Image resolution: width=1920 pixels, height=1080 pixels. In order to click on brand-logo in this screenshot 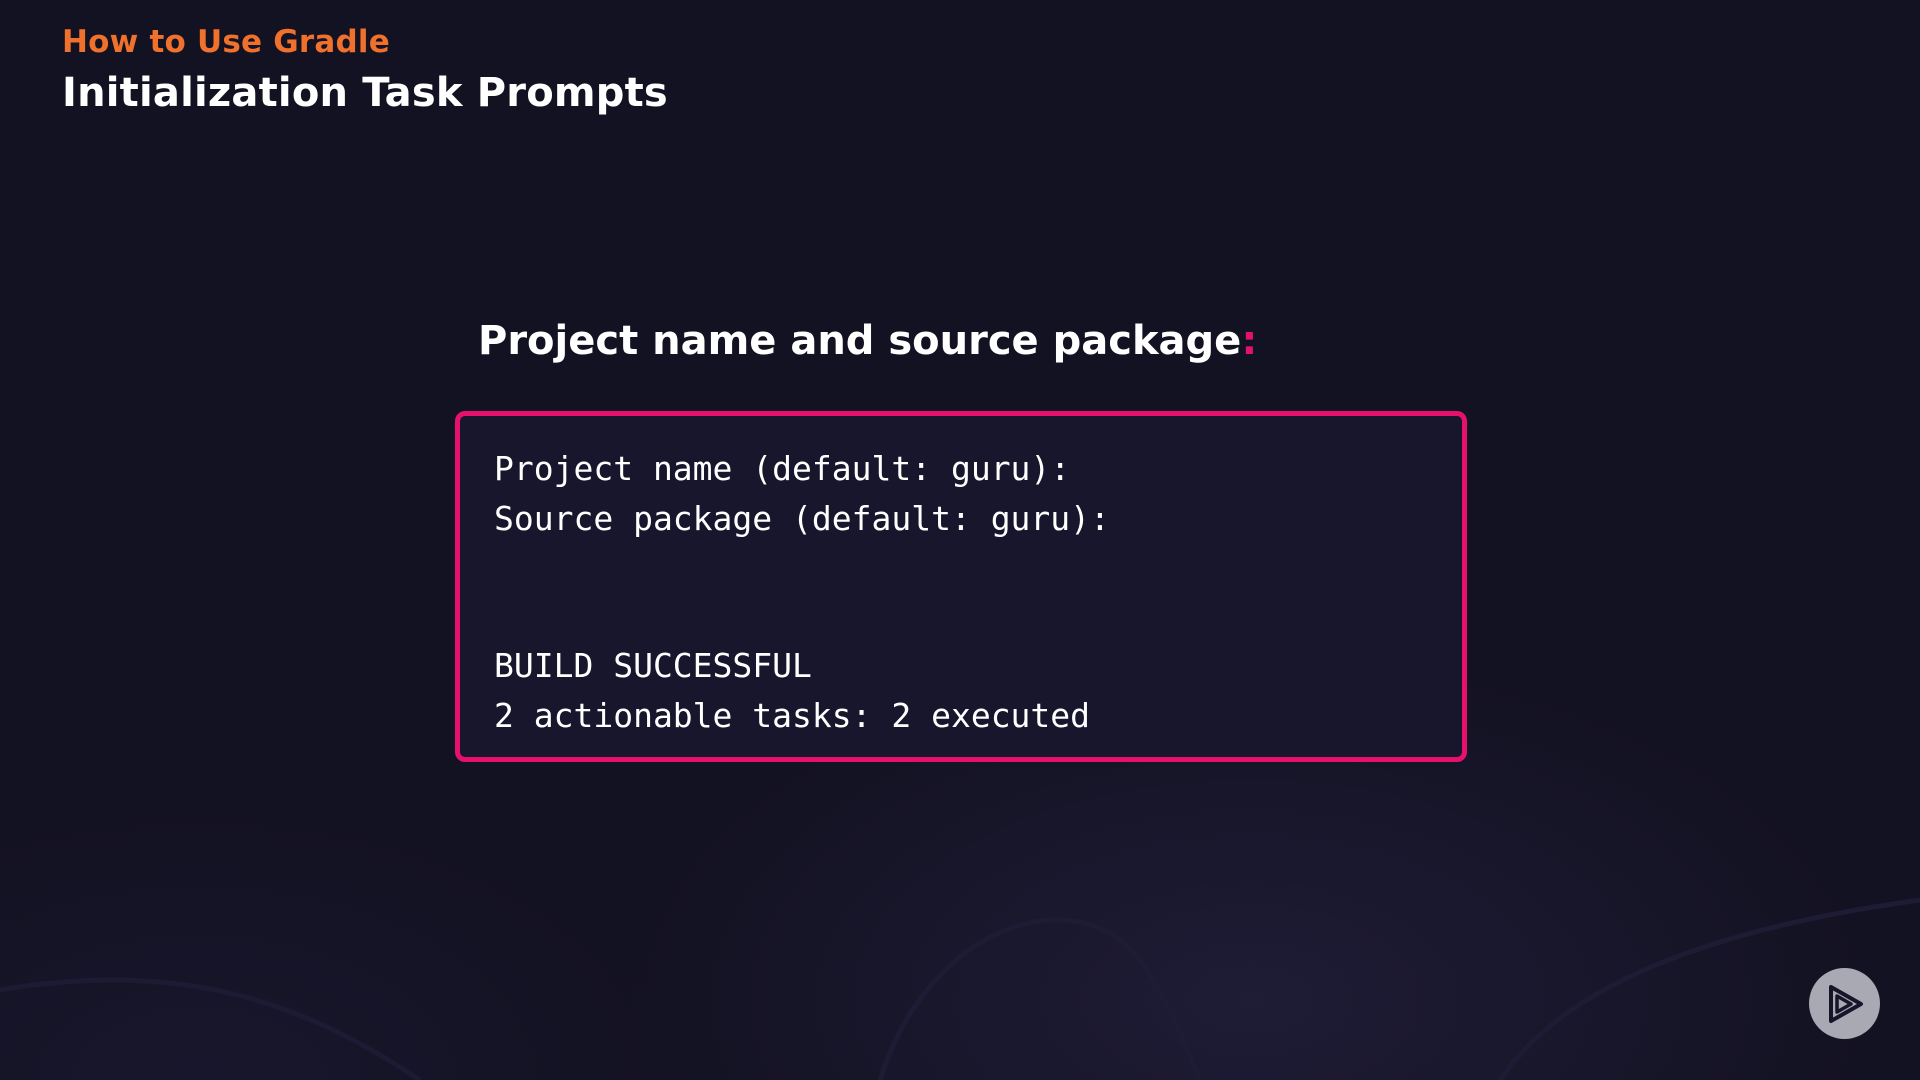, I will do `click(1844, 1003)`.